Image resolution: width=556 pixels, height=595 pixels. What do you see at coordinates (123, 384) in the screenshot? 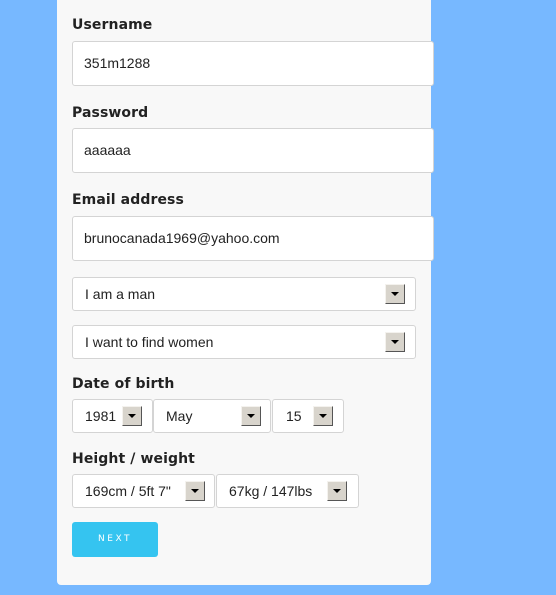
I see `dob-label: Date of birth` at bounding box center [123, 384].